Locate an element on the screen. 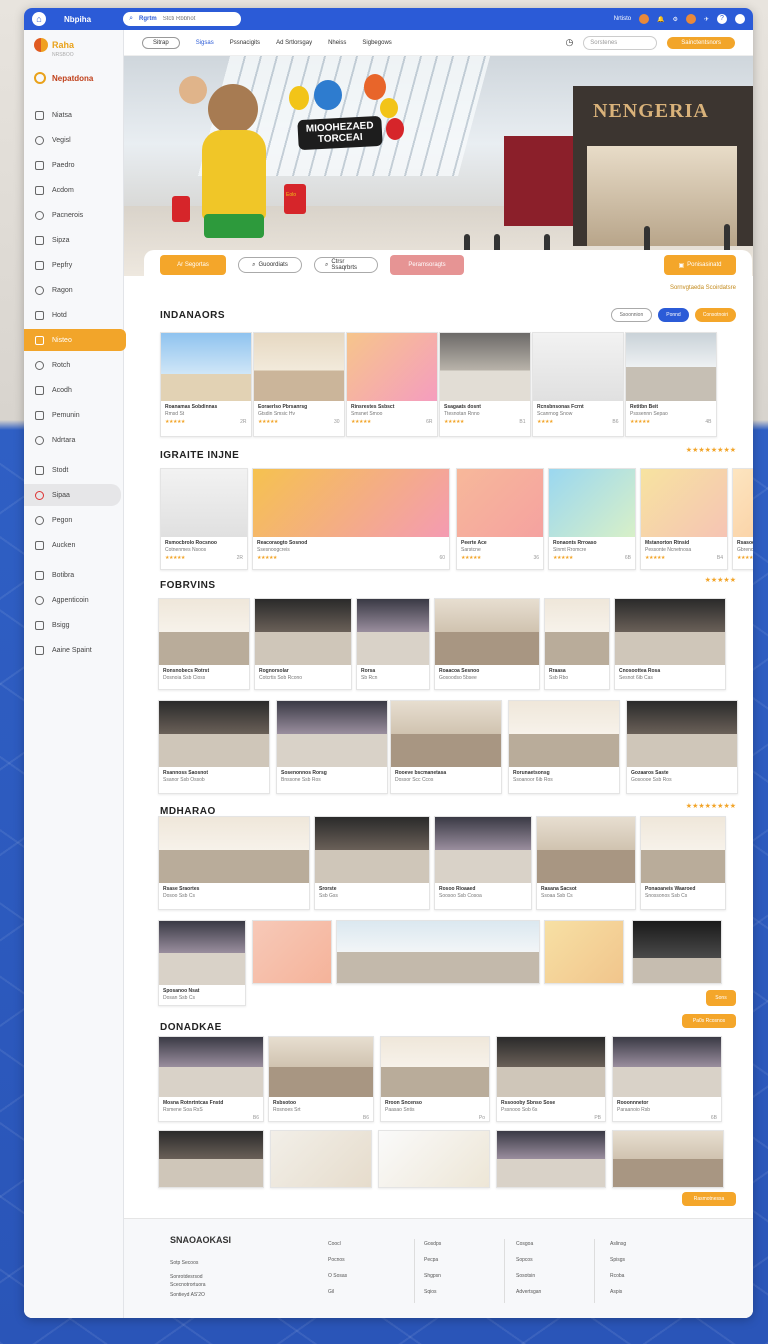 Image resolution: width=768 pixels, height=1344 pixels. footer-link: Gil is located at coordinates (337, 1292).